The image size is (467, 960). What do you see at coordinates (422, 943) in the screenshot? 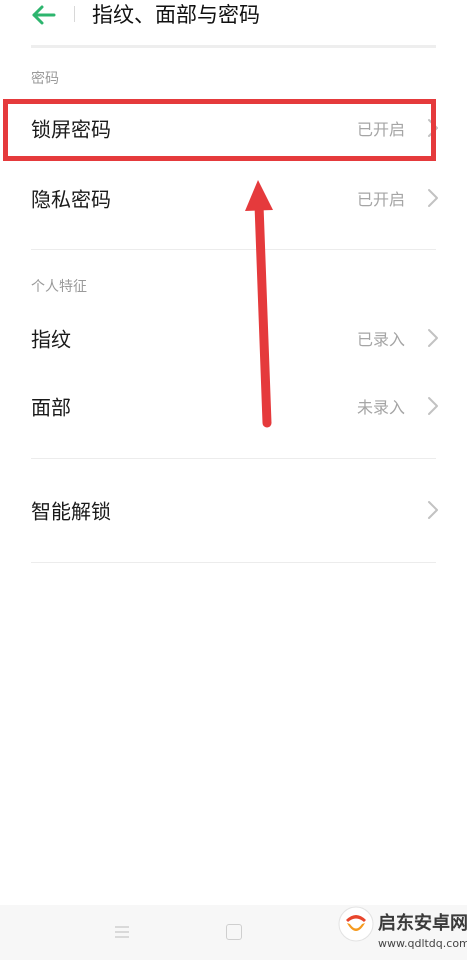
I see `watermark-url: www.qdltdq.com` at bounding box center [422, 943].